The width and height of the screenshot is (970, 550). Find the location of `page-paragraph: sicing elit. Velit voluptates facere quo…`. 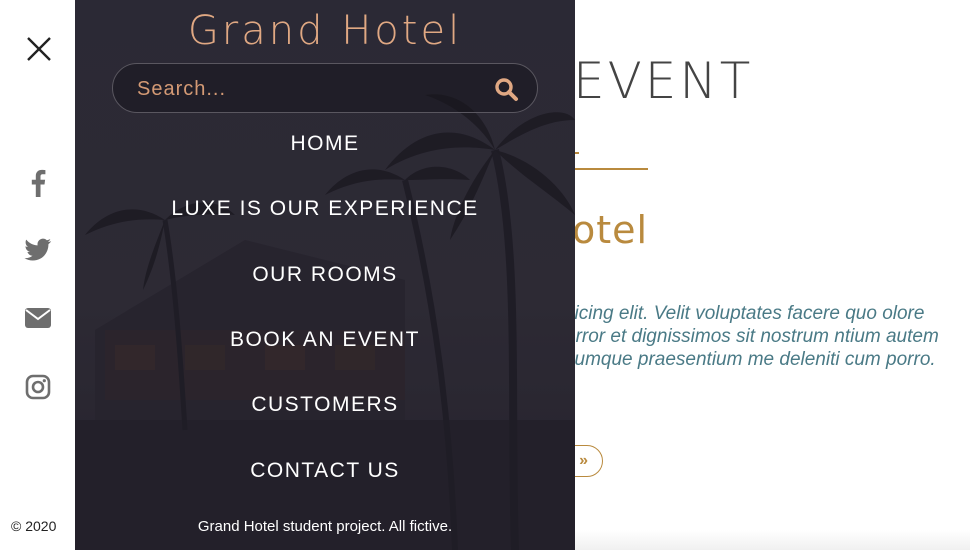

page-paragraph: sicing elit. Velit voluptates facere quo… is located at coordinates (757, 336).